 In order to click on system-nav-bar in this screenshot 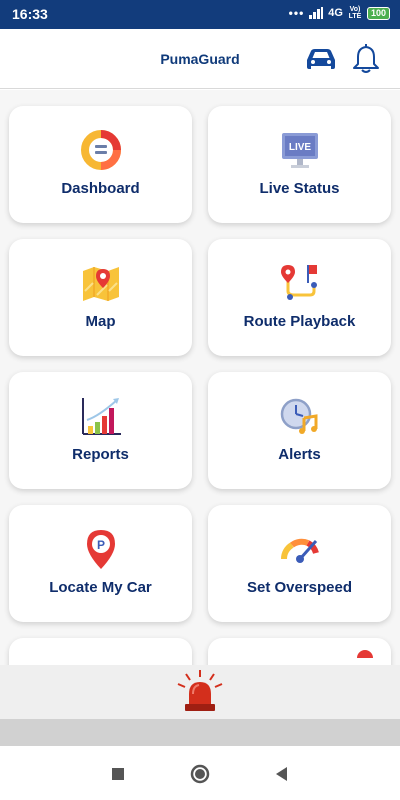, I will do `click(200, 773)`.